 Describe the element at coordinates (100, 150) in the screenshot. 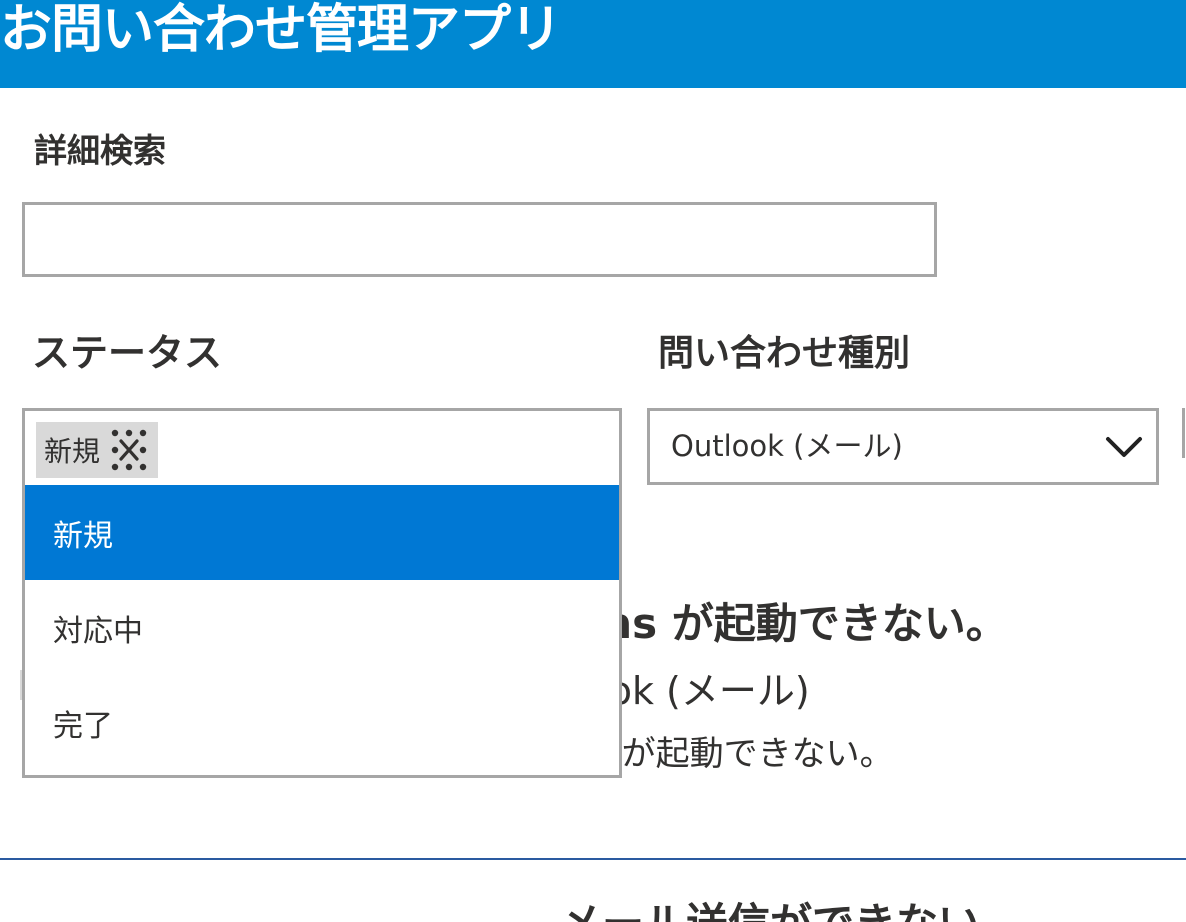

I see `search-label: 詳細検索` at that location.